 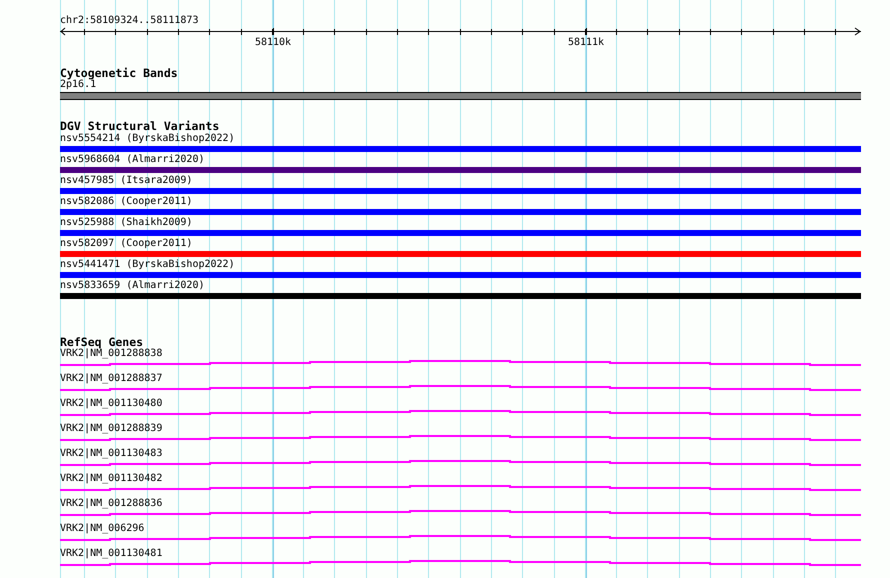 I want to click on track-title: DGV Structural Variants, so click(x=140, y=126).